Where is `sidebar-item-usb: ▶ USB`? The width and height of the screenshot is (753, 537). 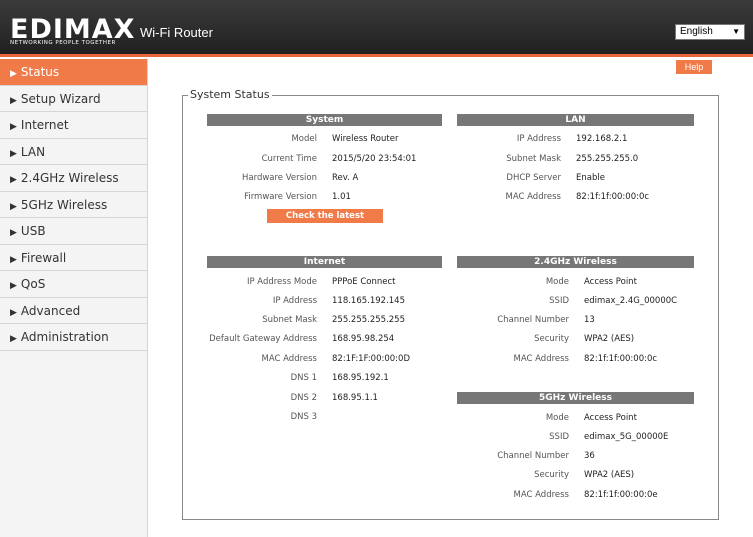
sidebar-item-usb: ▶ USB is located at coordinates (73, 231).